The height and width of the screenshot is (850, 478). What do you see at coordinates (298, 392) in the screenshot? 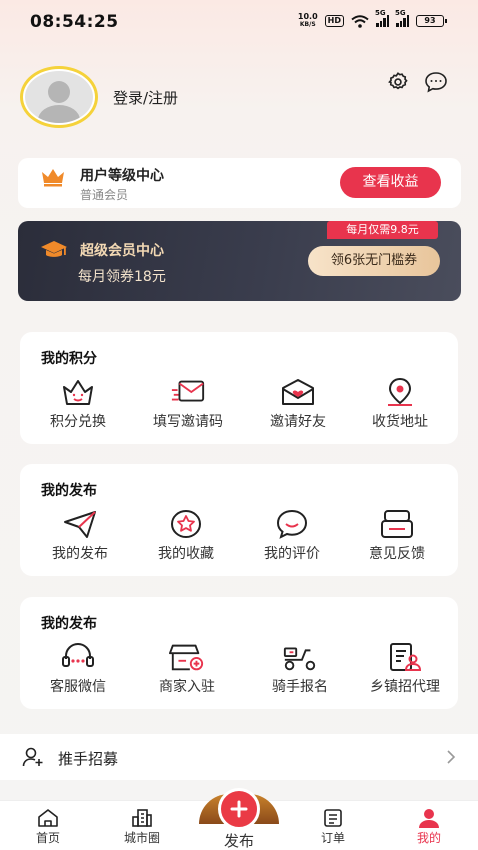
I see `envelope-heart-icon` at bounding box center [298, 392].